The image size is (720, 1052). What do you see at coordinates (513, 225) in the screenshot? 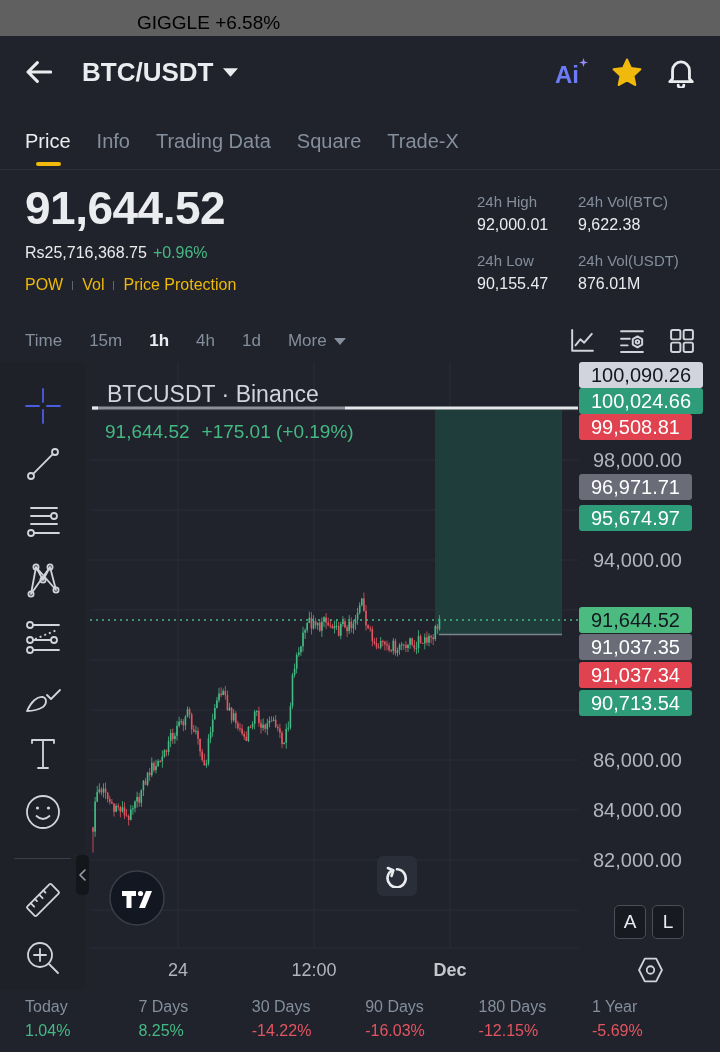
I see `stat-value: 92,000.01` at bounding box center [513, 225].